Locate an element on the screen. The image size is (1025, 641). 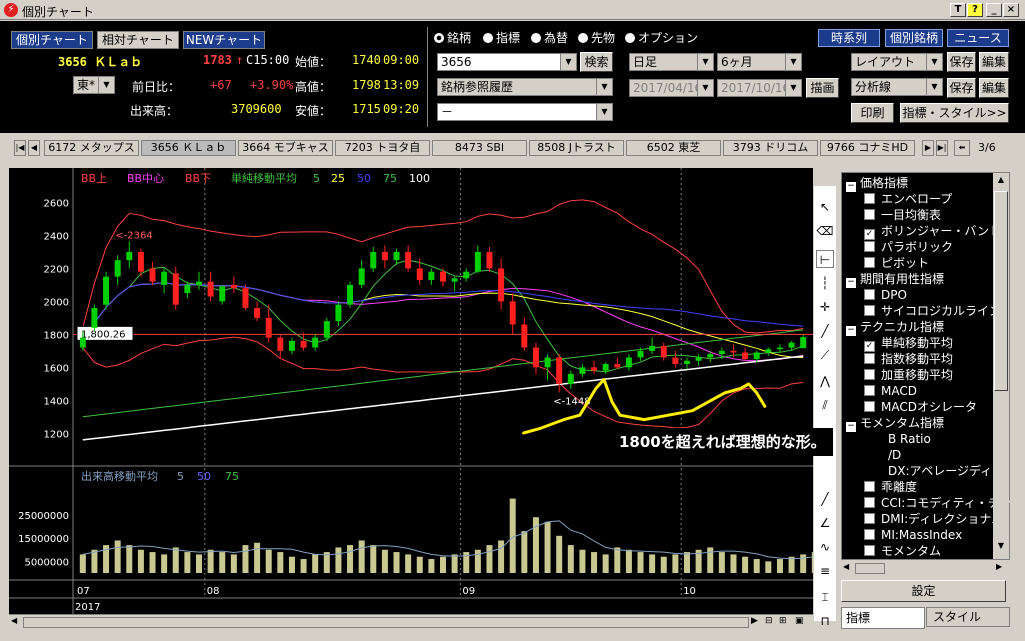
nav-new-chart: NEWチャート is located at coordinates (224, 40).